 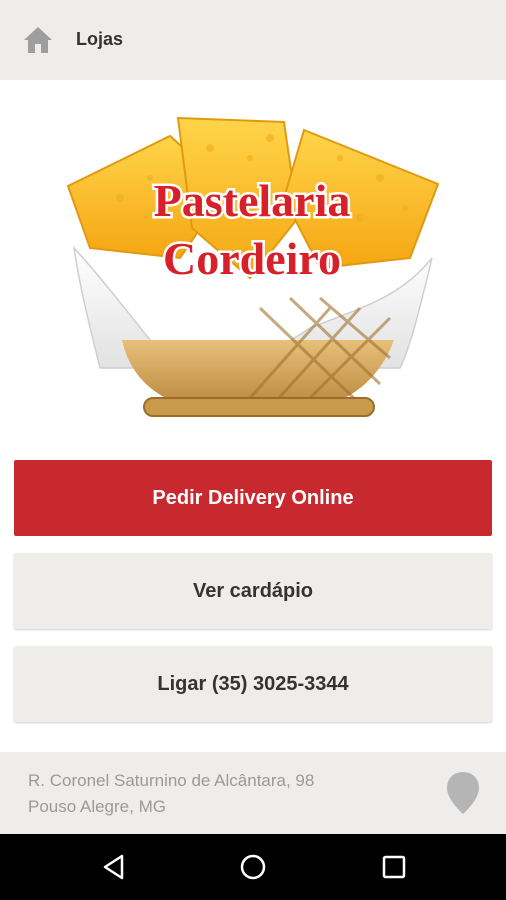 What do you see at coordinates (253, 40) in the screenshot?
I see `app-bar: Lojas` at bounding box center [253, 40].